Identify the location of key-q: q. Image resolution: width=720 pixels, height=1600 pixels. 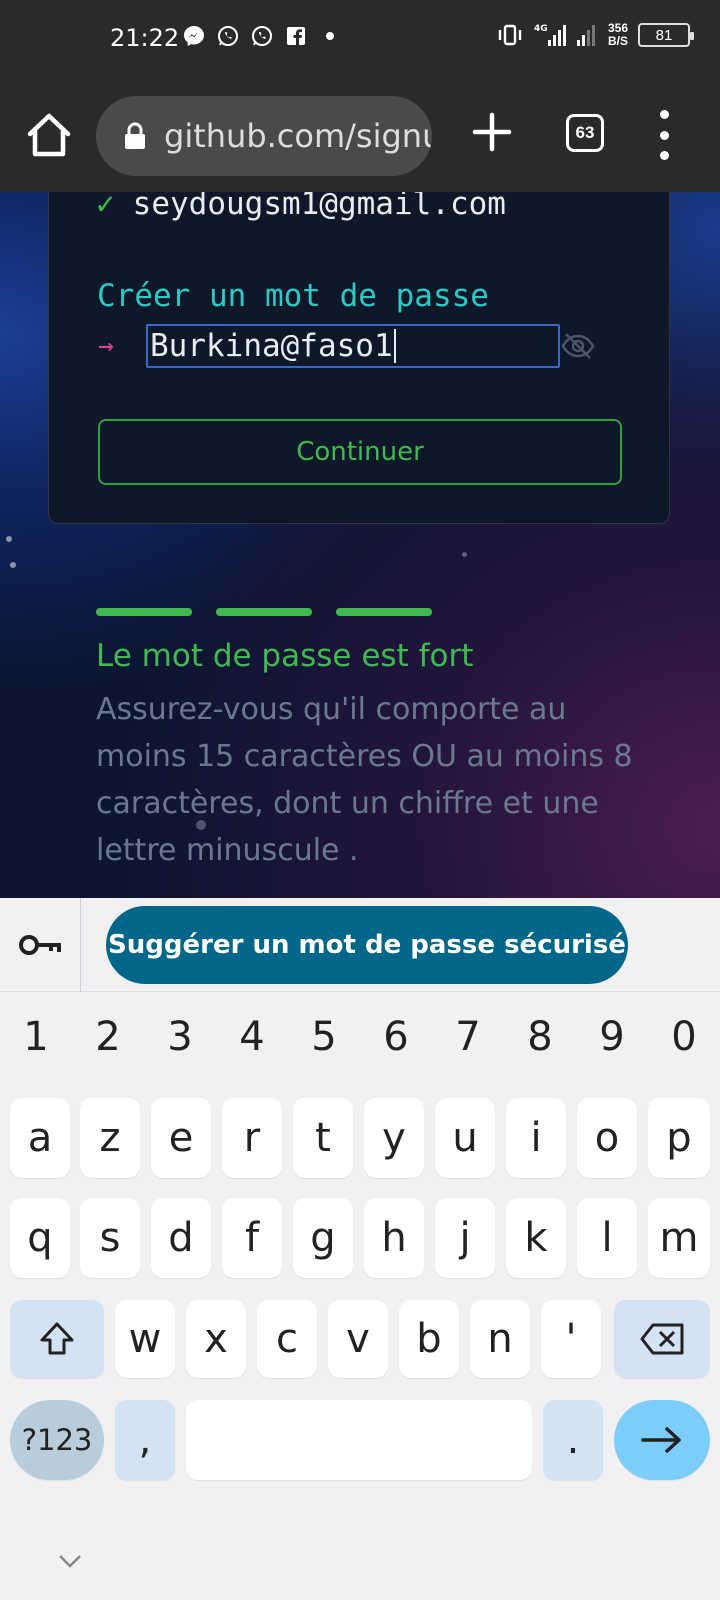
(40, 1238).